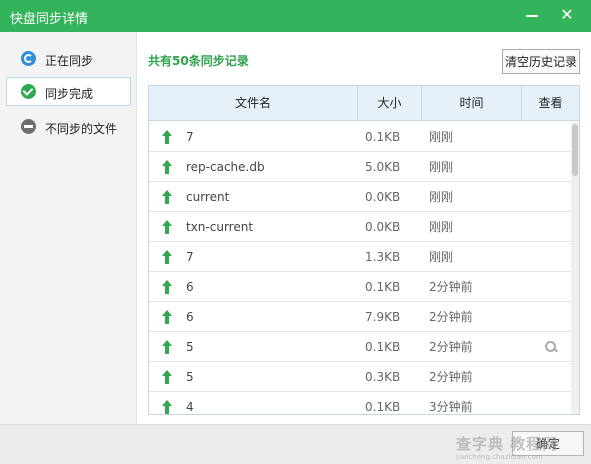  I want to click on file-name: 4, so click(190, 407).